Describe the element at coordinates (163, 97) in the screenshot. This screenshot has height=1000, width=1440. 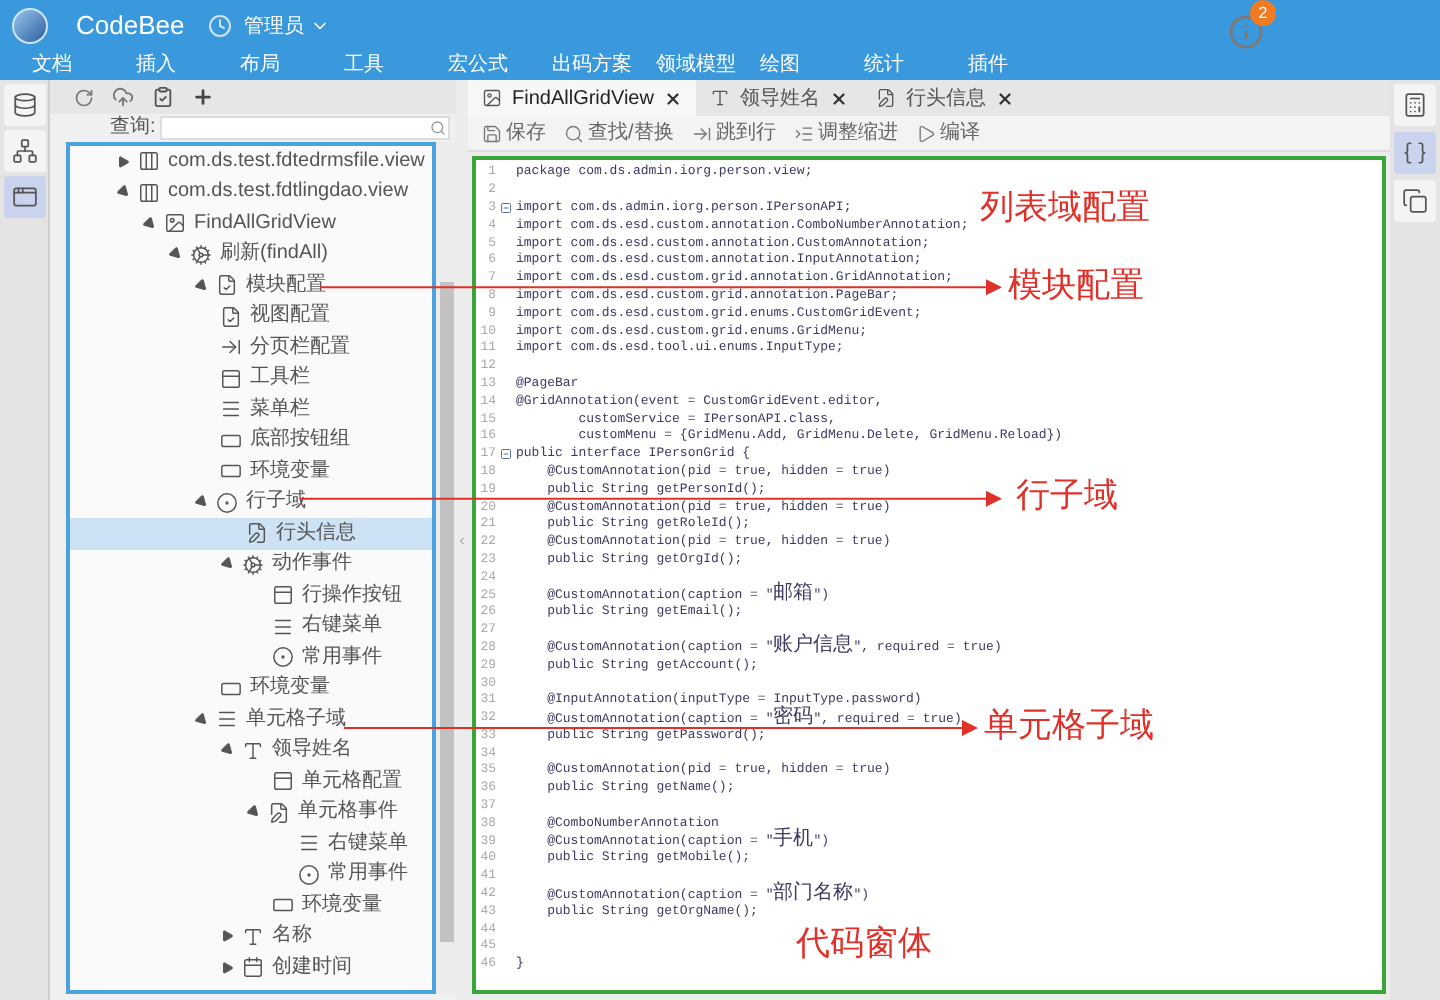
I see `clipboard-icon` at that location.